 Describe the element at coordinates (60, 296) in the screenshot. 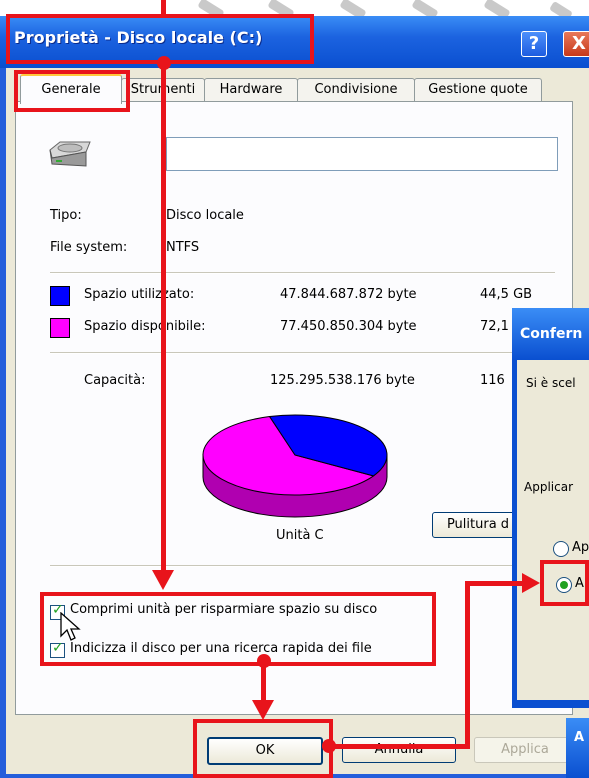

I see `used-space-swatch` at that location.